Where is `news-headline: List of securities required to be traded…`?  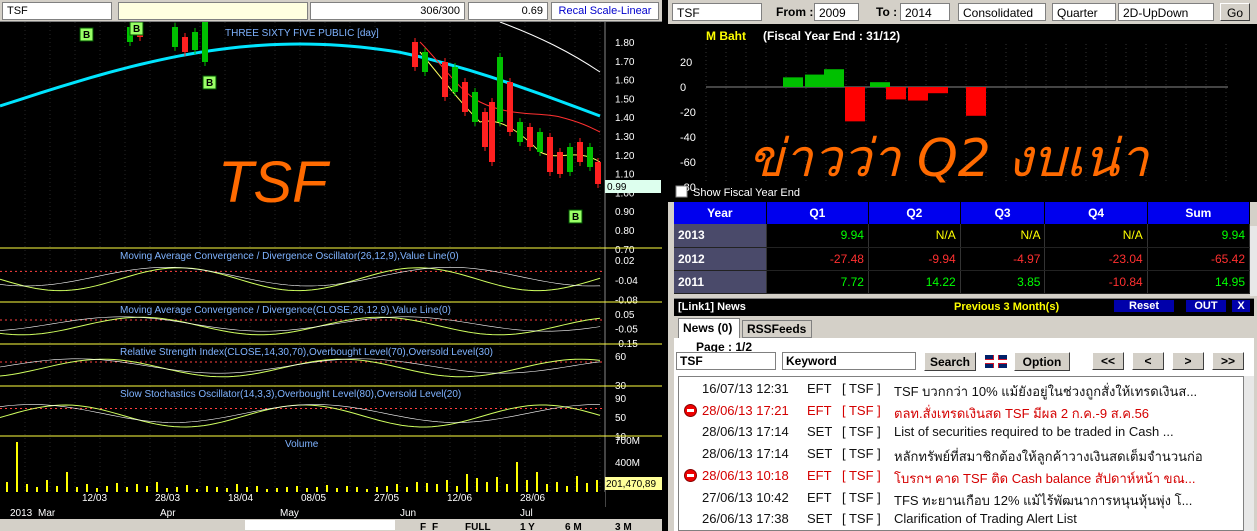
news-headline: List of securities required to be traded… is located at coordinates (1034, 432).